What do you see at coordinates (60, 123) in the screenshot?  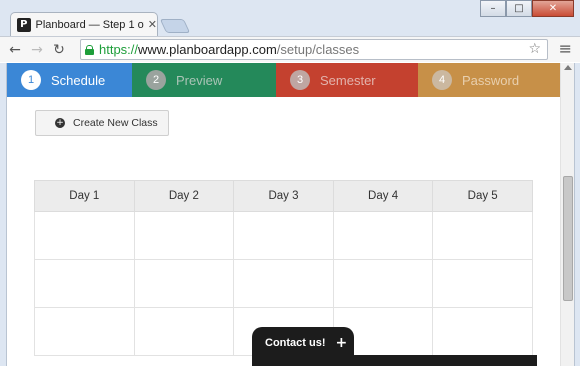 I see `plus-circle-icon: +` at bounding box center [60, 123].